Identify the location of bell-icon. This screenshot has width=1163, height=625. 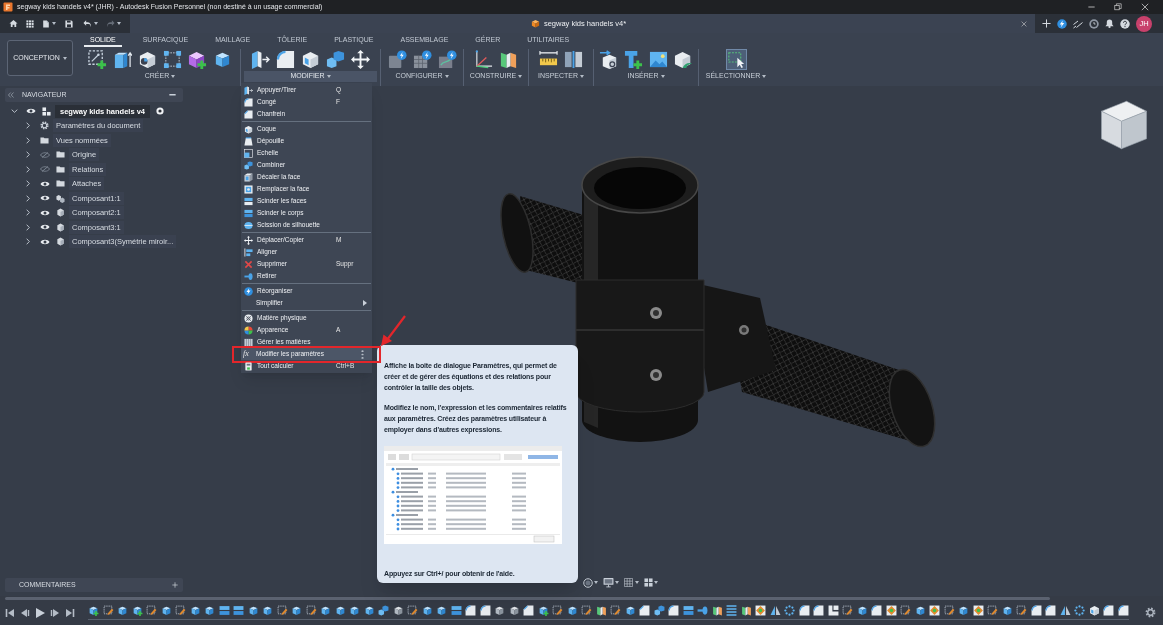
(1109, 23).